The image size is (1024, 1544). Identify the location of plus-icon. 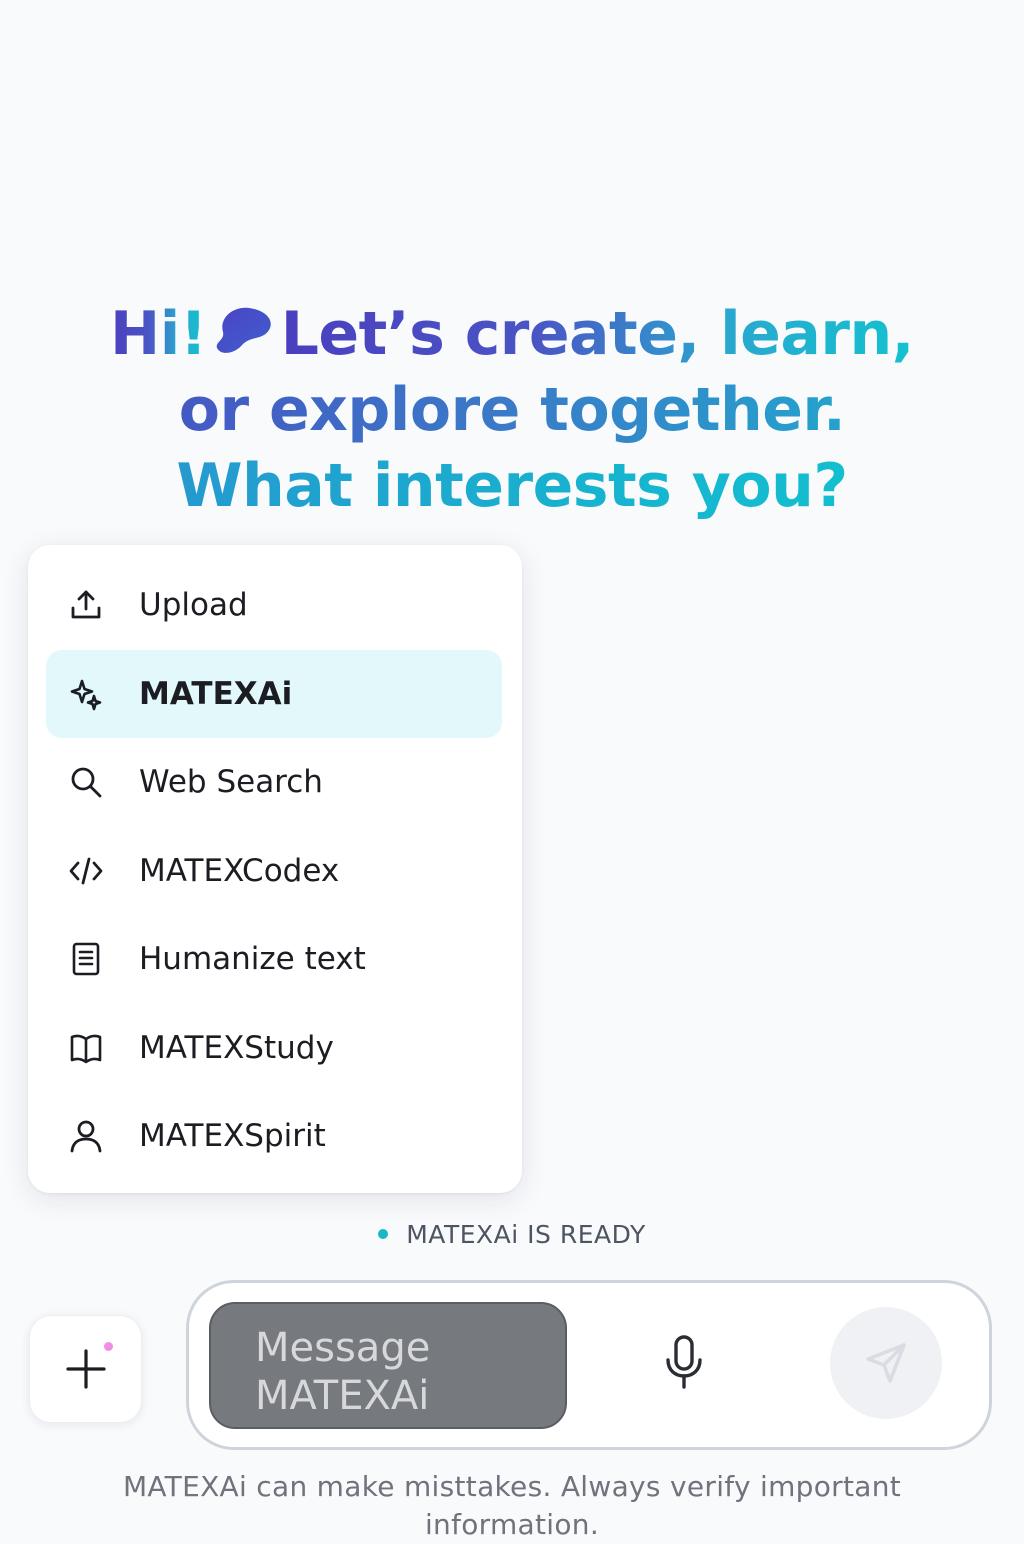
(85, 1369).